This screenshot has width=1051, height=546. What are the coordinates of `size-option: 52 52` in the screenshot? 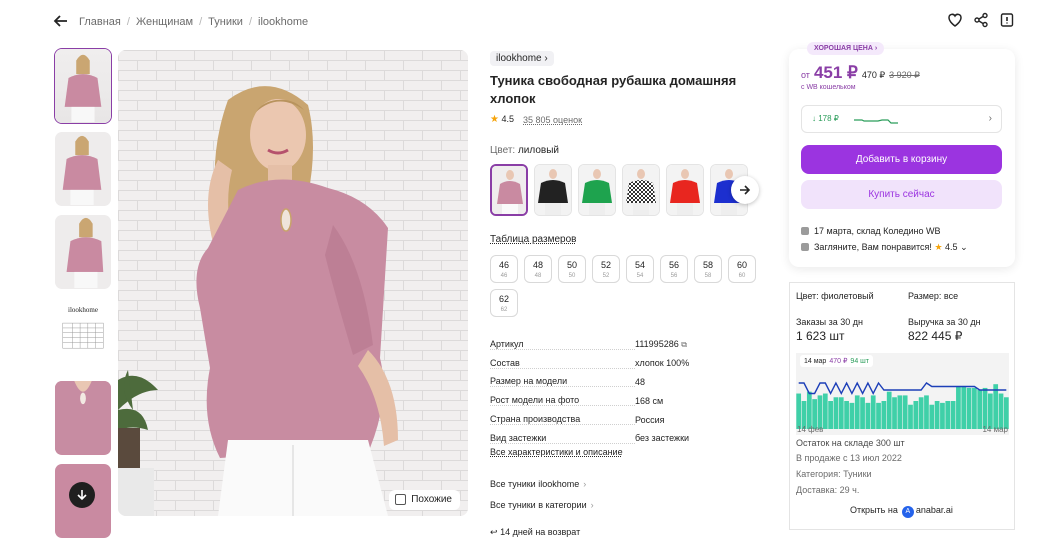 It's located at (606, 269).